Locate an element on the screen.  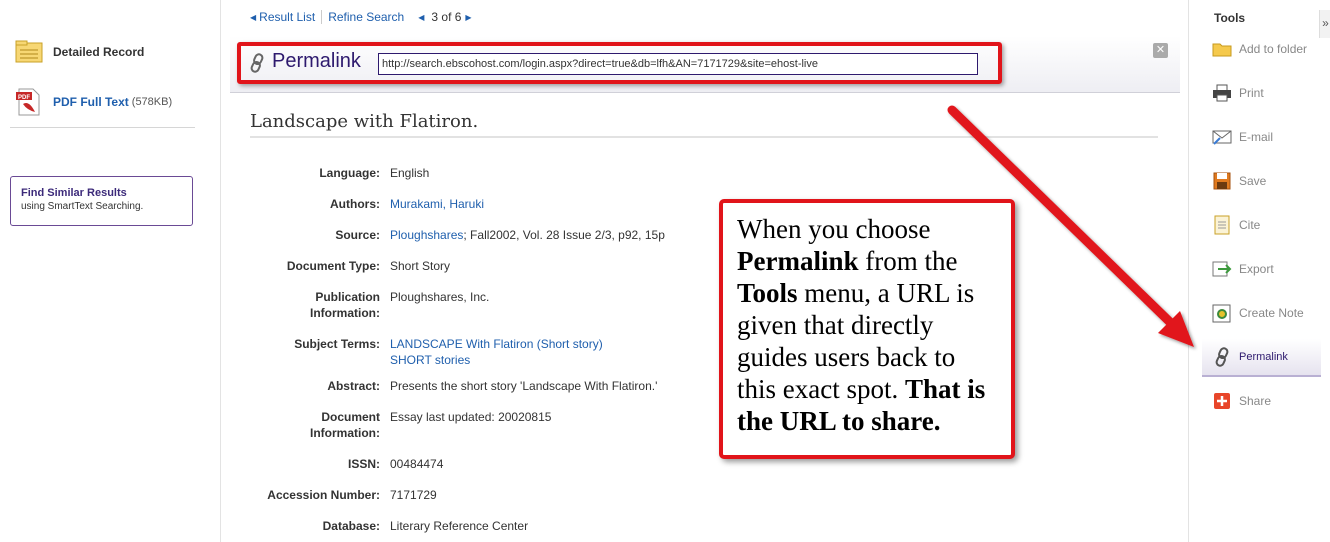
document-information-value: Essay last updated: 20020815 is located at coordinates (471, 417).